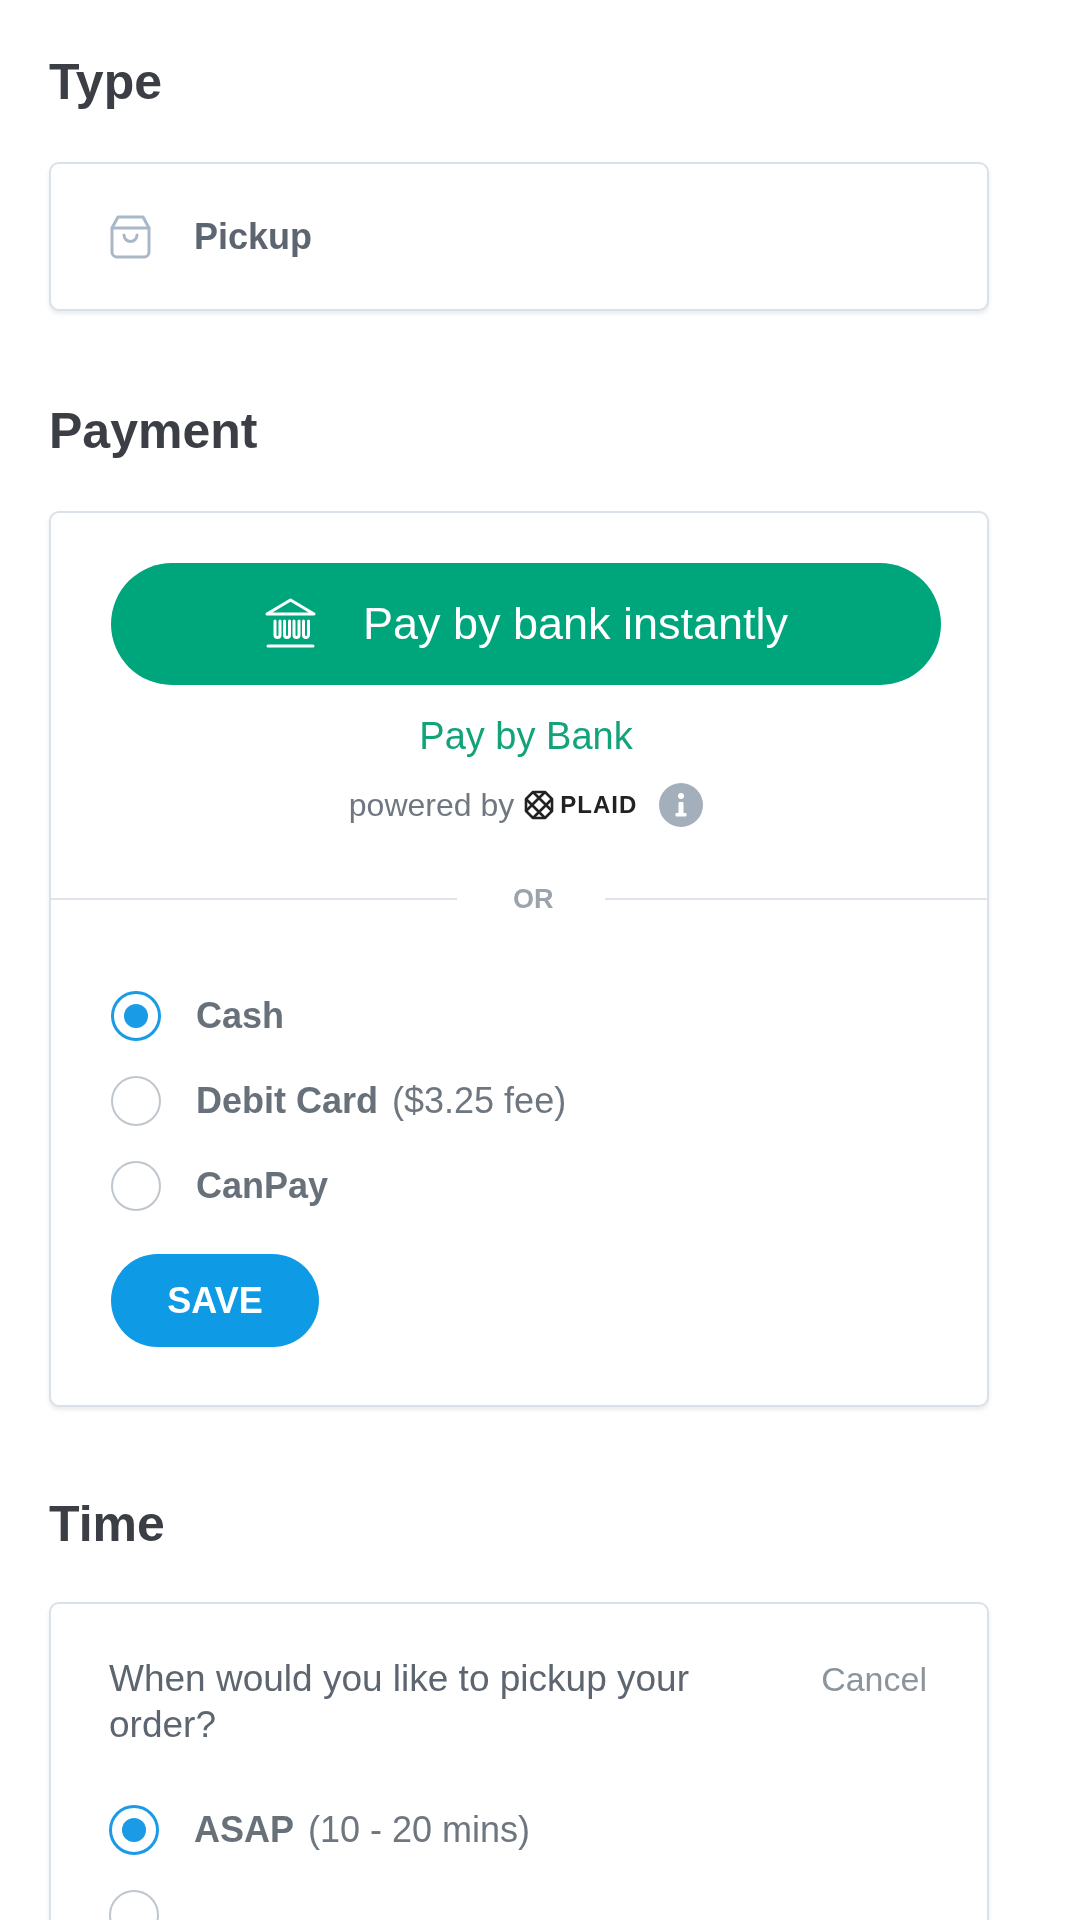  Describe the element at coordinates (479, 1101) in the screenshot. I see `option-note: ($3.25 fee)` at that location.